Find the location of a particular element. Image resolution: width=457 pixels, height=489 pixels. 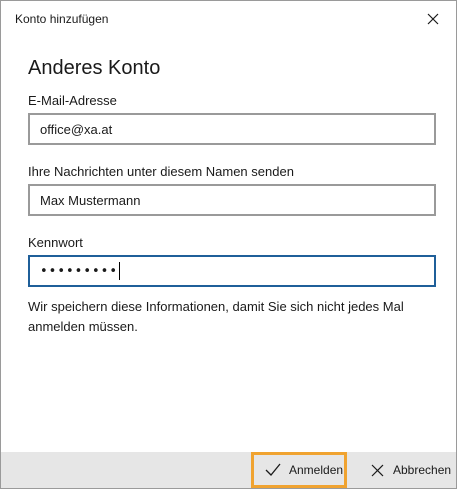

email-label: E-Mail-Adresse is located at coordinates (72, 100).